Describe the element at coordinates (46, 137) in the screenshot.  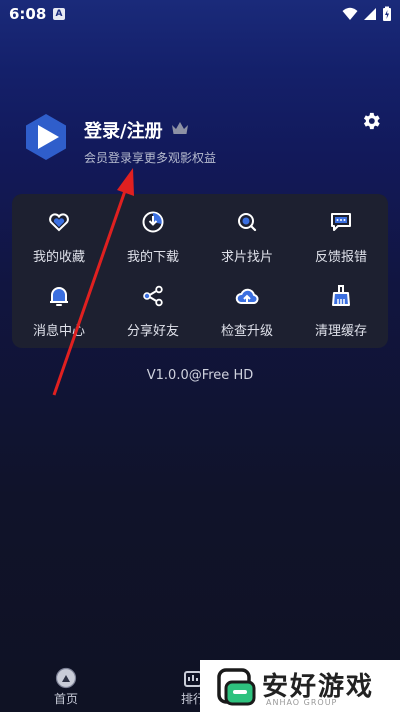
I see `app-logo-icon` at that location.